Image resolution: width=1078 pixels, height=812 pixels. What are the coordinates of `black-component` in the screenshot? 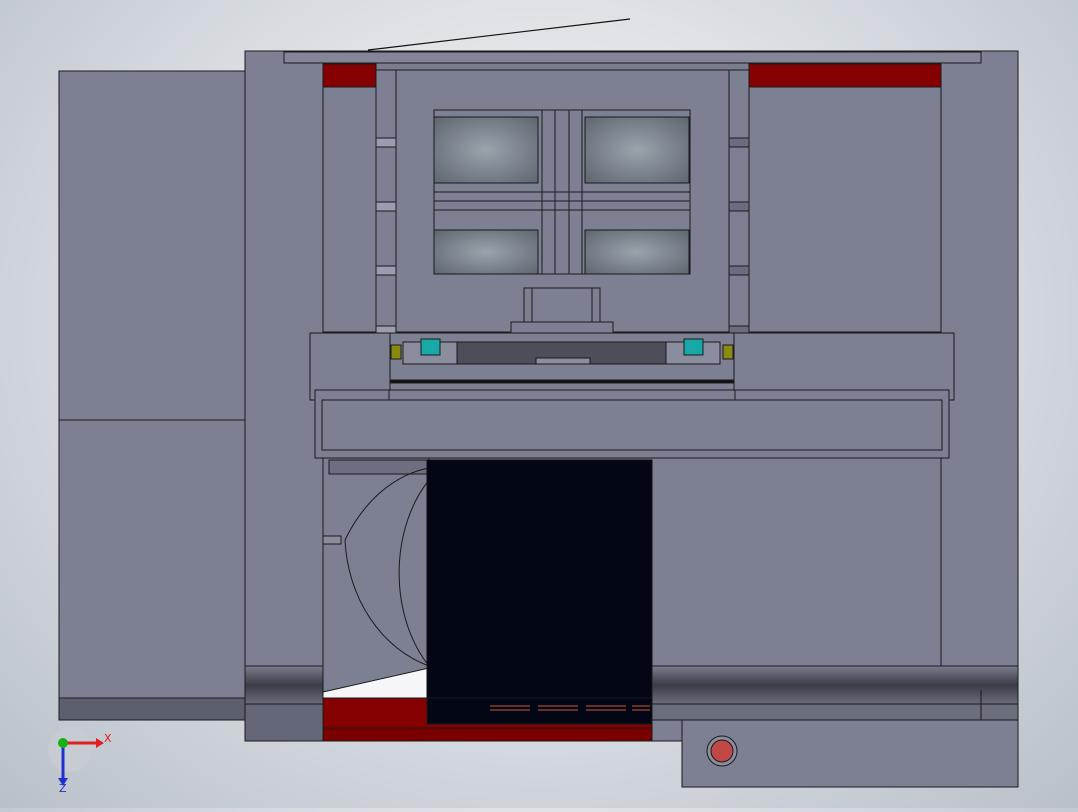 It's located at (539, 599).